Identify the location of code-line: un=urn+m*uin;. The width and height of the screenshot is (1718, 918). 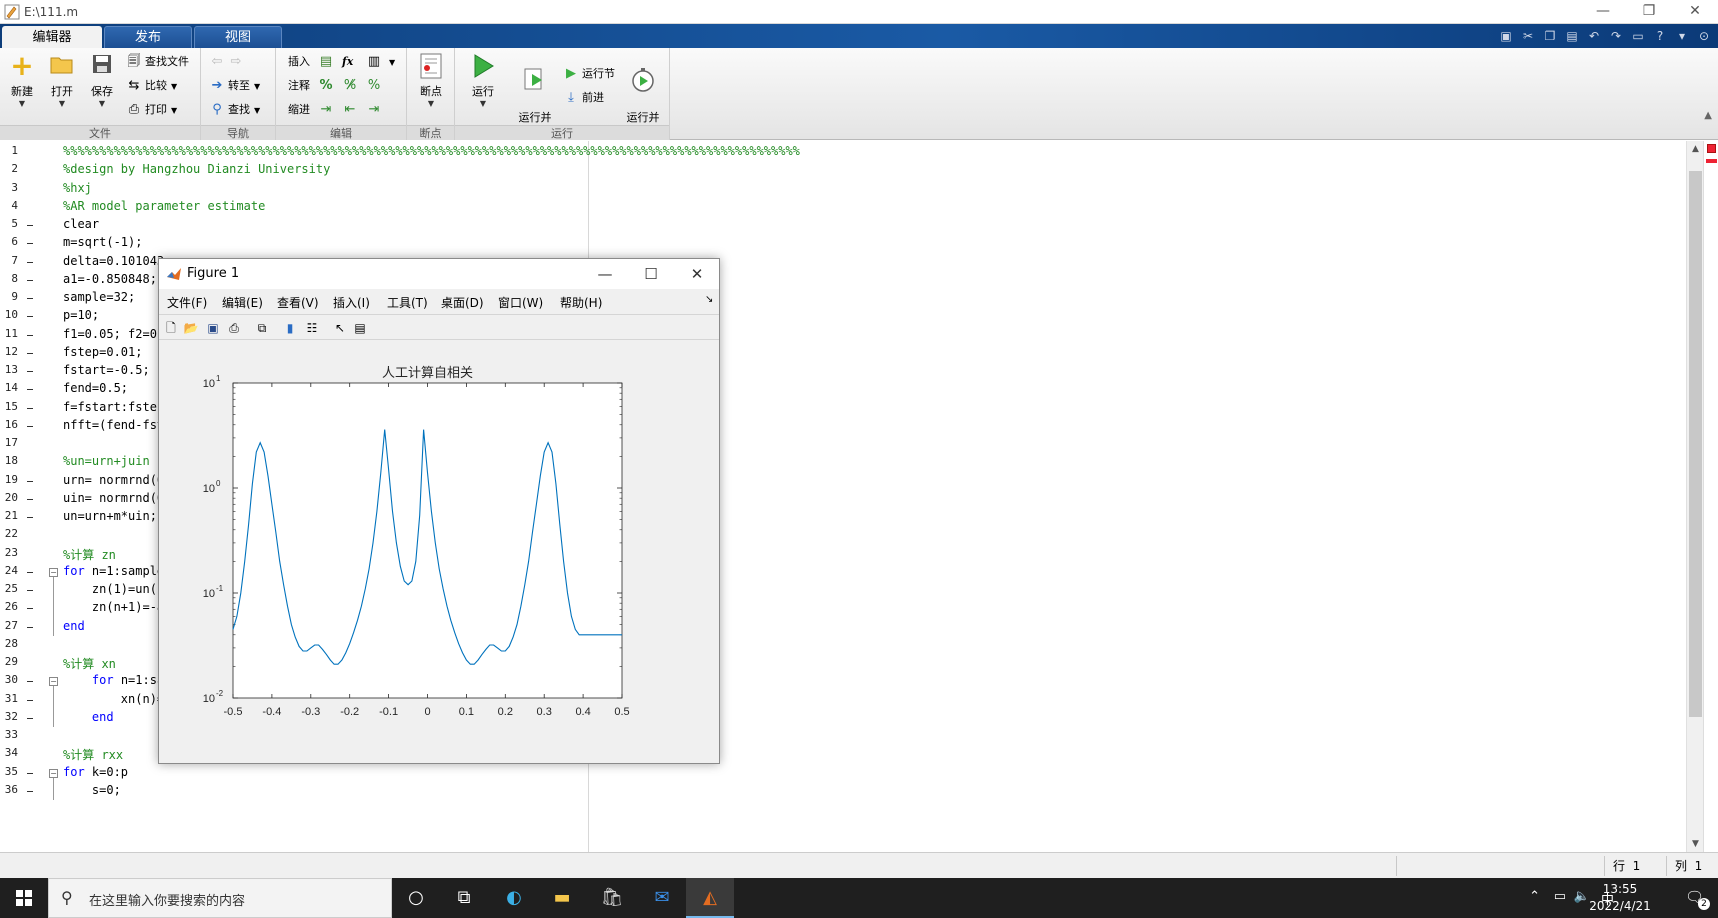
(110, 516).